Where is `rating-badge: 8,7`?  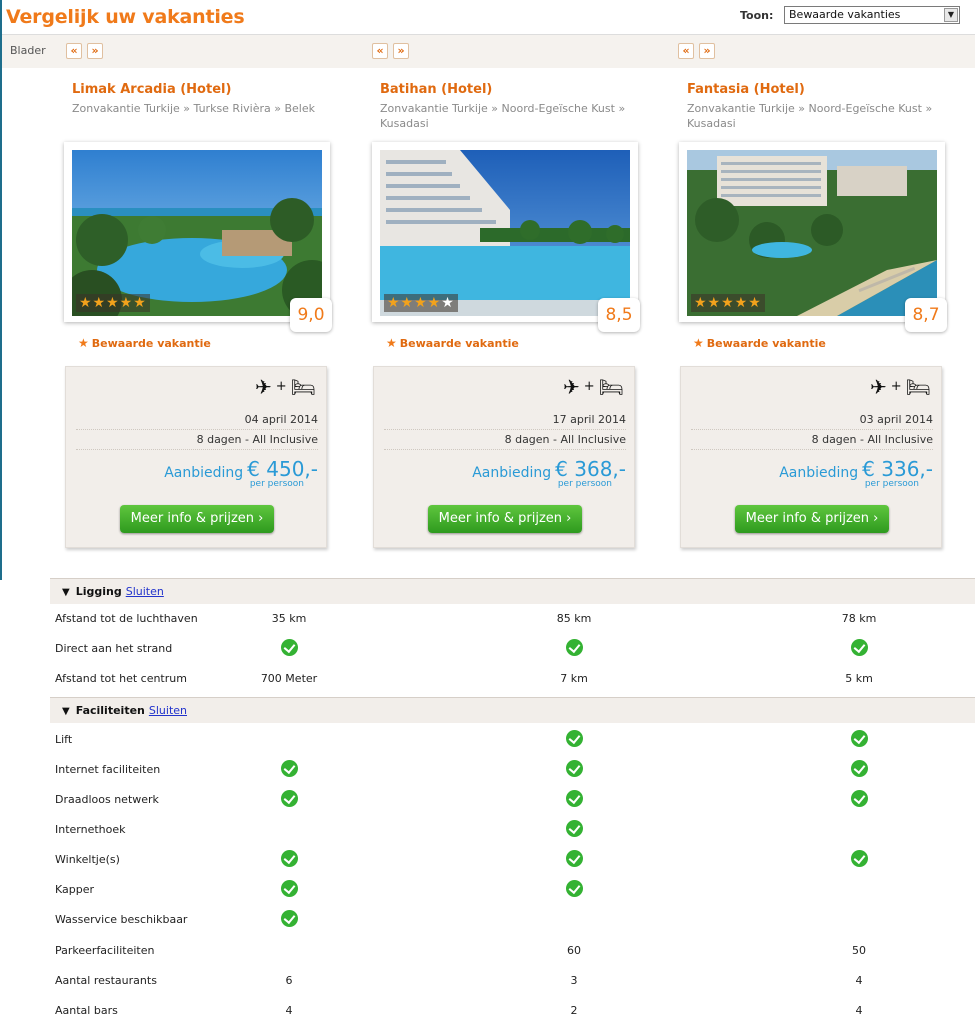
rating-badge: 8,7 is located at coordinates (926, 315).